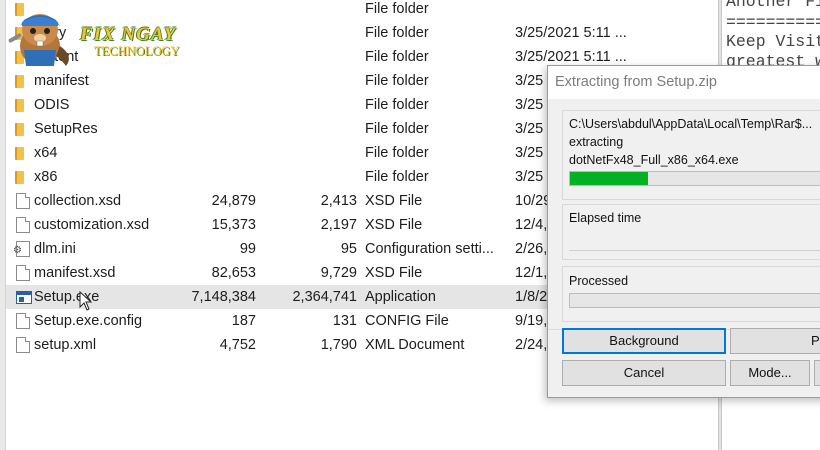 This screenshot has height=450, width=820. Describe the element at coordinates (691, 232) in the screenshot. I see `elapsed-time-group: Elapsed time` at that location.